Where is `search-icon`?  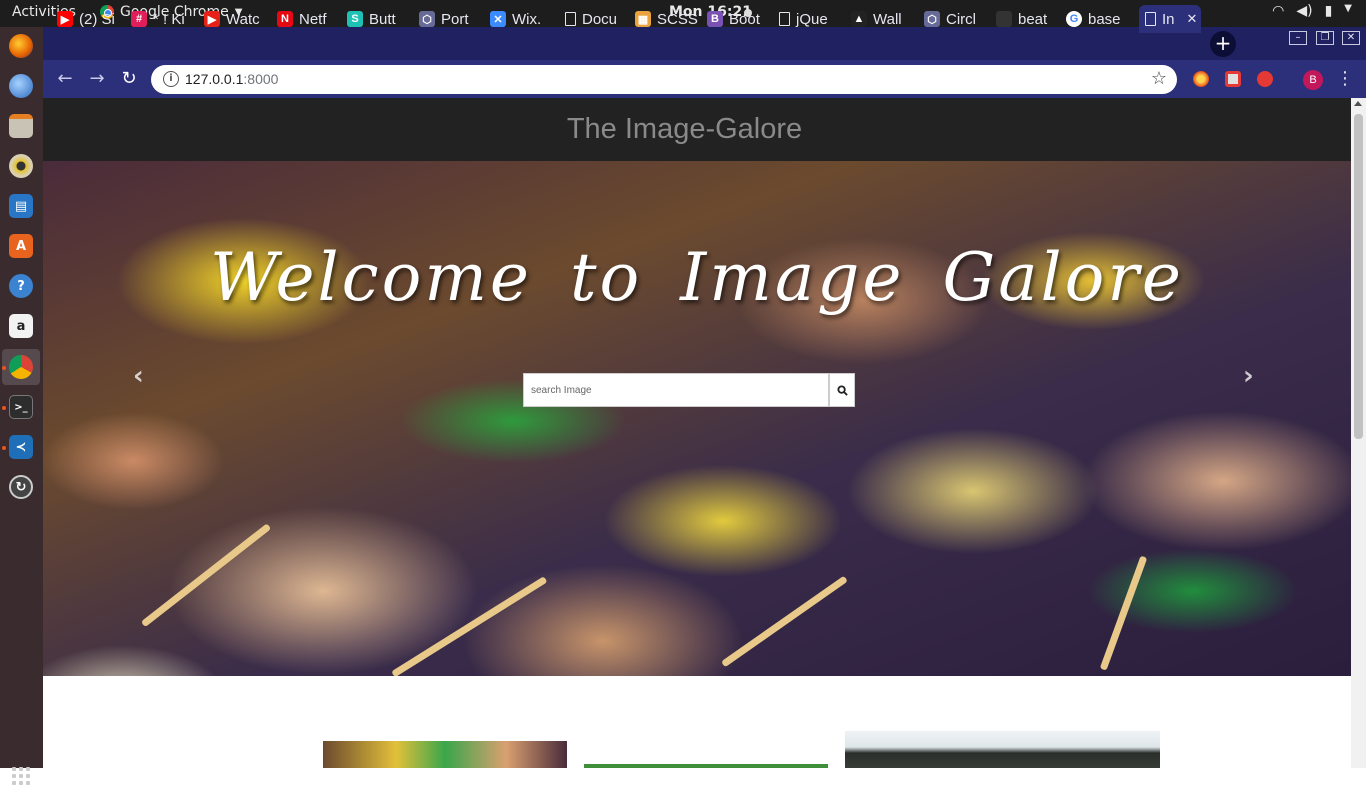
search-icon is located at coordinates (842, 390).